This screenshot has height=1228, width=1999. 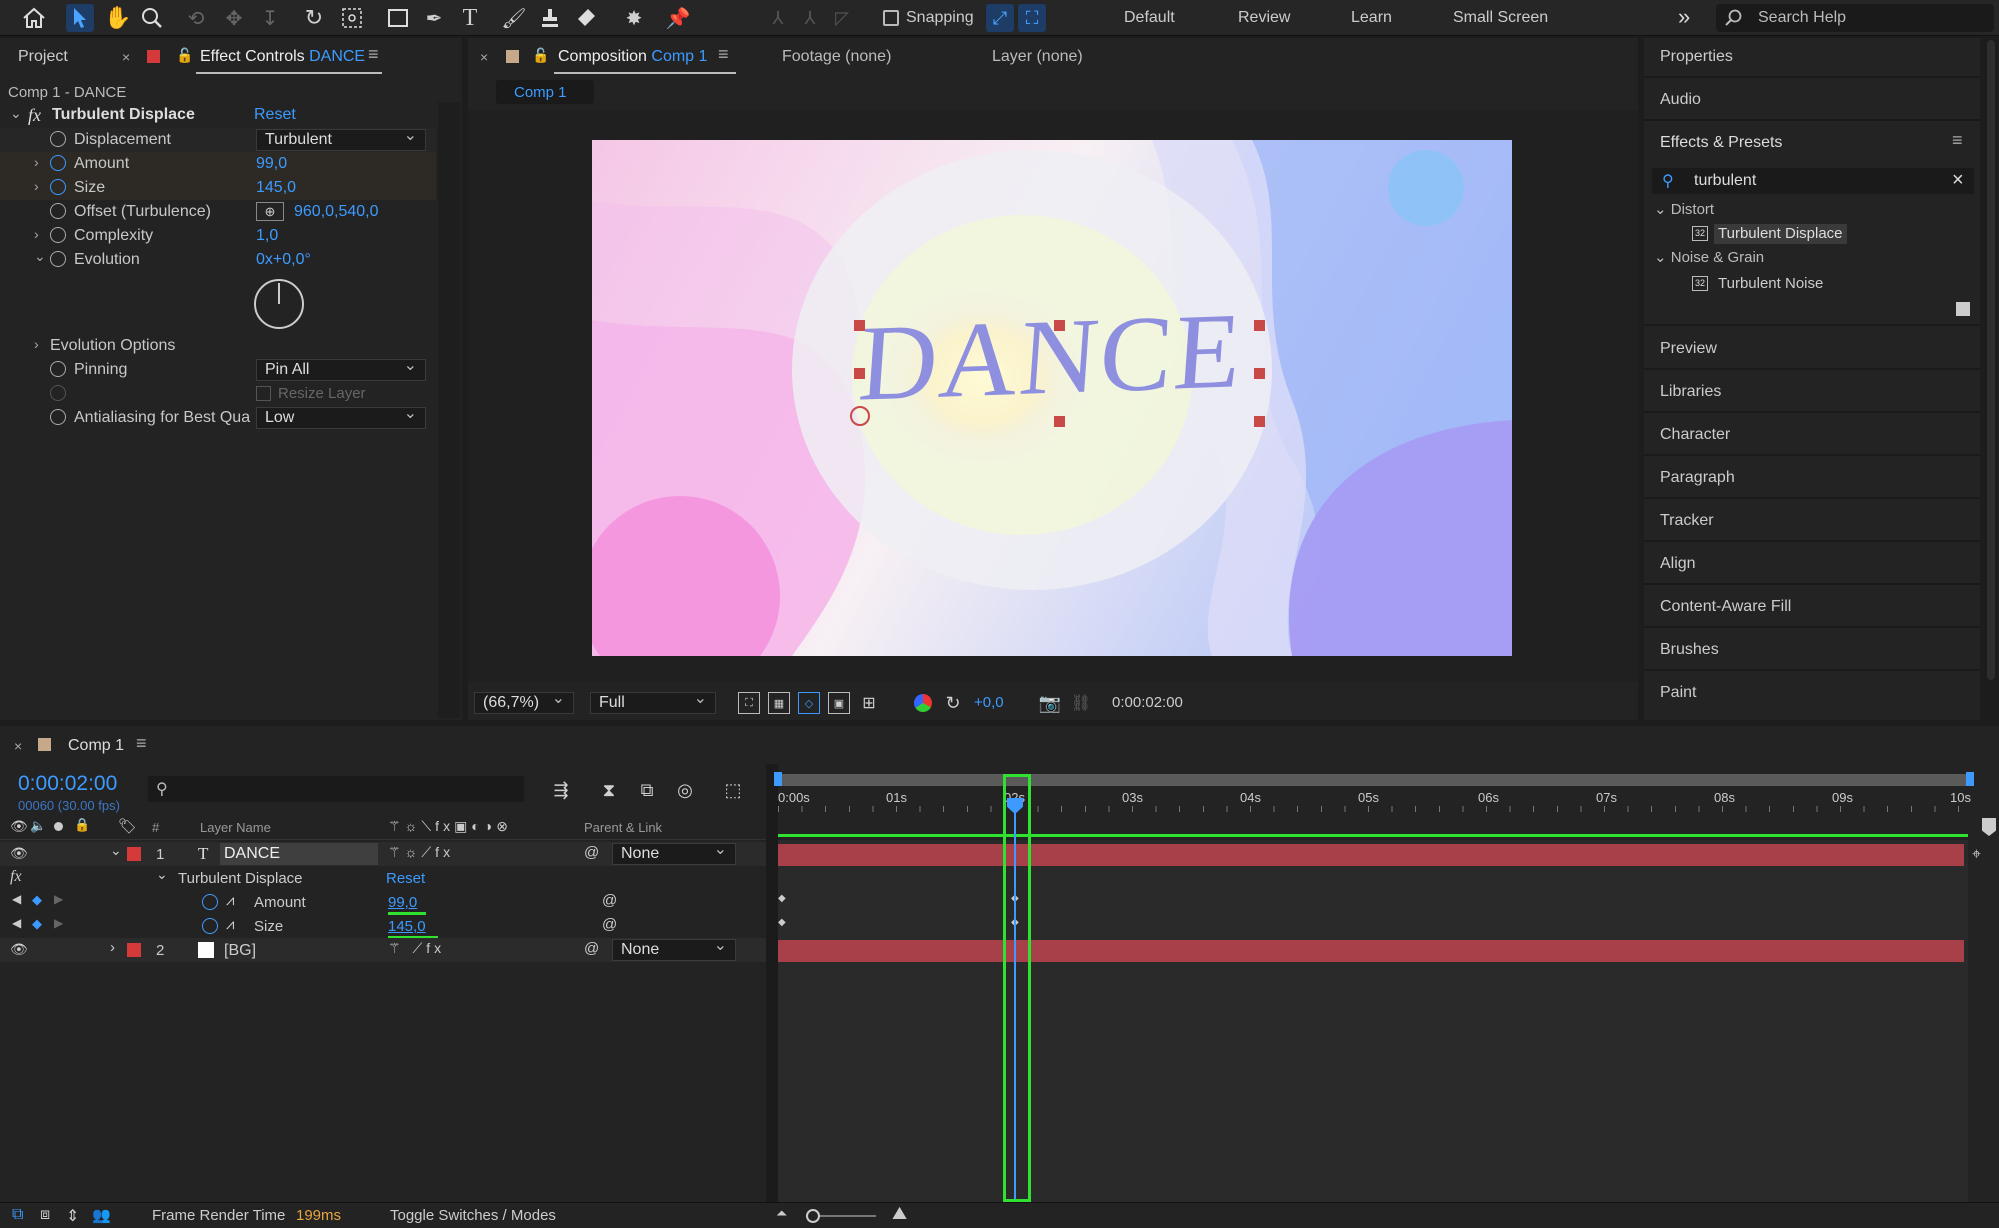 I want to click on offset-value: 960,0,540,0, so click(x=336, y=212).